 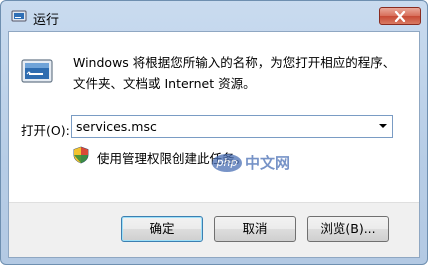 I want to click on title-bar: 运行, so click(x=214, y=16).